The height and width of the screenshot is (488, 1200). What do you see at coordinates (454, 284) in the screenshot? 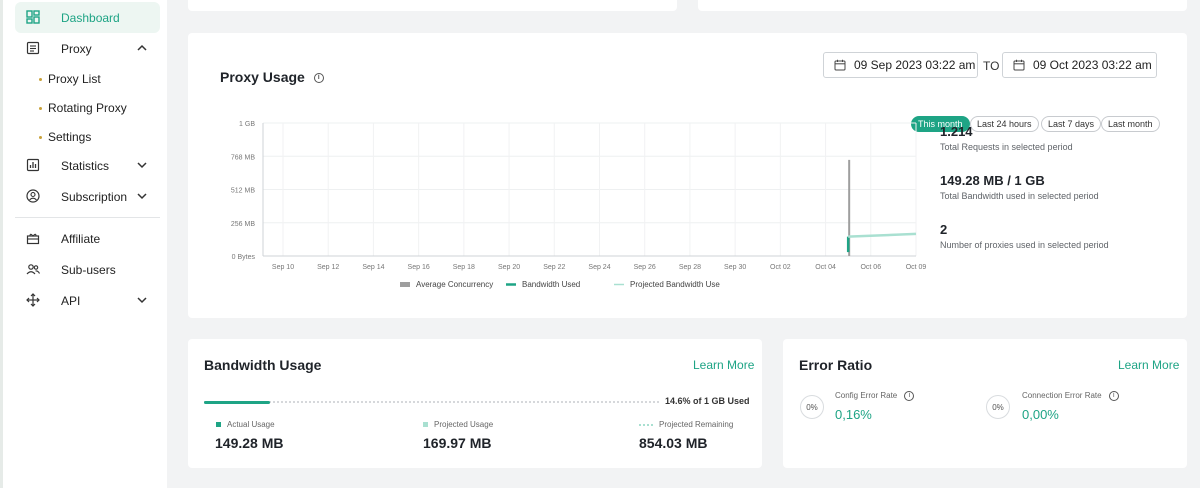
I see `legend-label: Average Concurrency` at bounding box center [454, 284].